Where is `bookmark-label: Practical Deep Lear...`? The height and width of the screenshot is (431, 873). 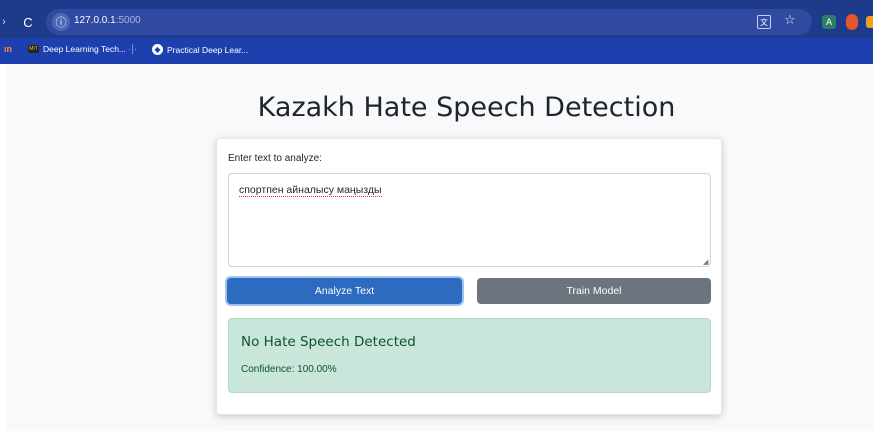 bookmark-label: Practical Deep Lear... is located at coordinates (208, 49).